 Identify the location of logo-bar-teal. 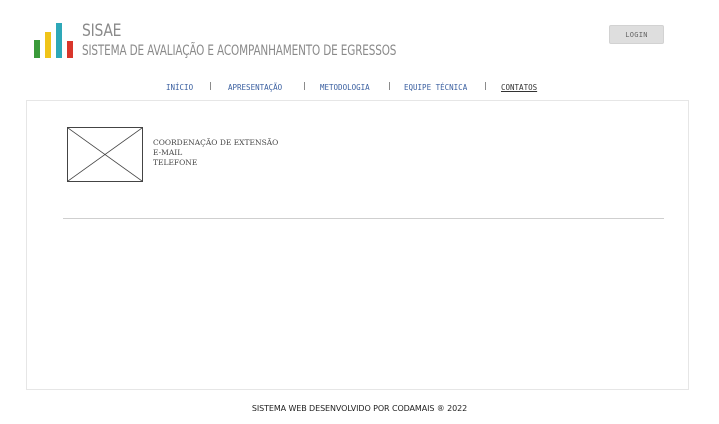
(59, 40).